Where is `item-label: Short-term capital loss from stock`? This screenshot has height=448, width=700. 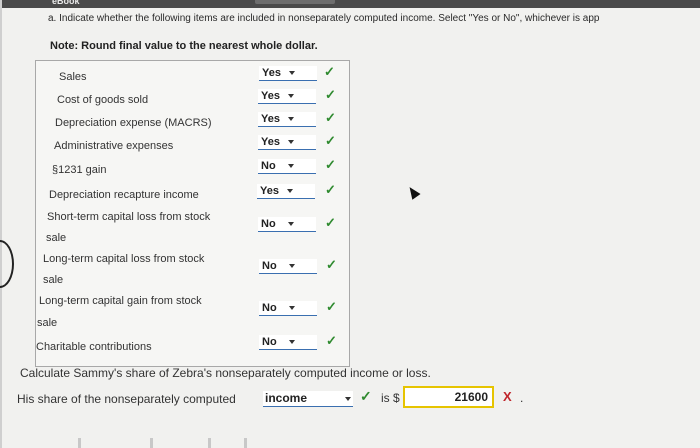 item-label: Short-term capital loss from stock is located at coordinates (129, 217).